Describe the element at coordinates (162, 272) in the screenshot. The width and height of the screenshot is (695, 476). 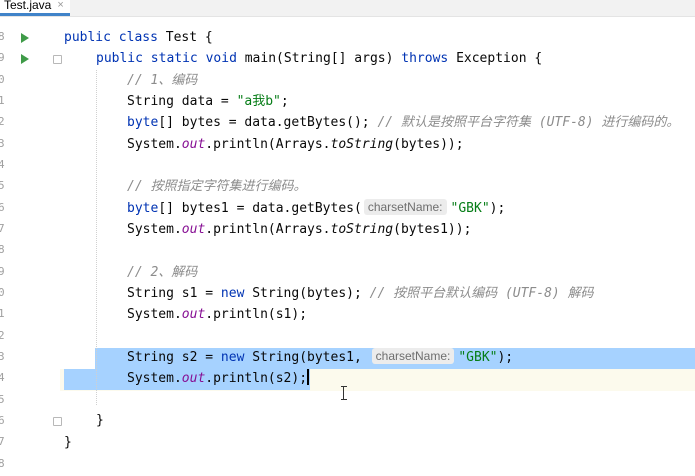
I see `code-line-10: // 2、解码` at that location.